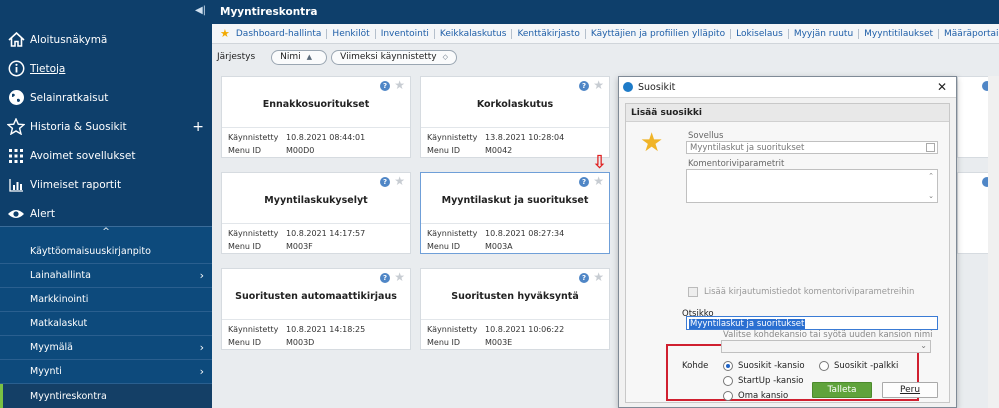 The height and width of the screenshot is (408, 999). Describe the element at coordinates (299, 57) in the screenshot. I see `sort-name-button: Nimi ▲` at that location.